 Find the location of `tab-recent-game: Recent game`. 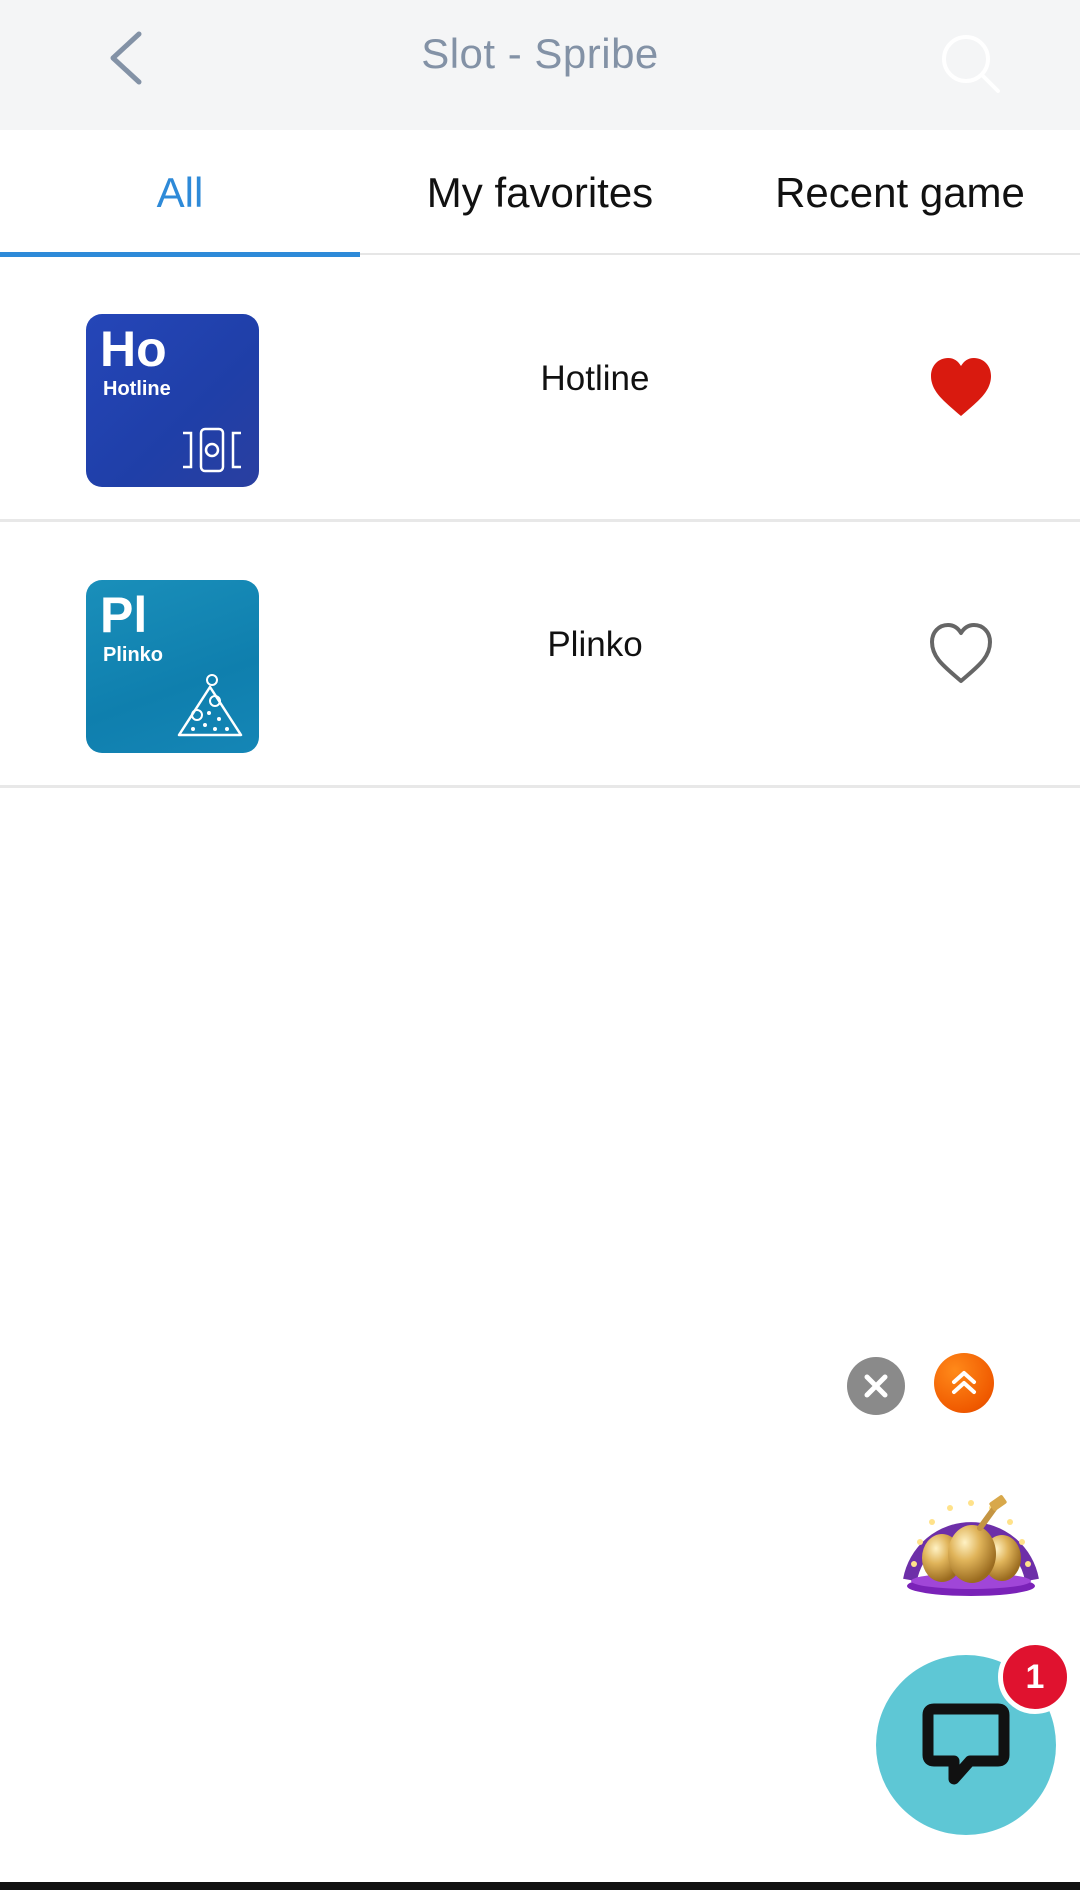

tab-recent-game: Recent game is located at coordinates (900, 192).